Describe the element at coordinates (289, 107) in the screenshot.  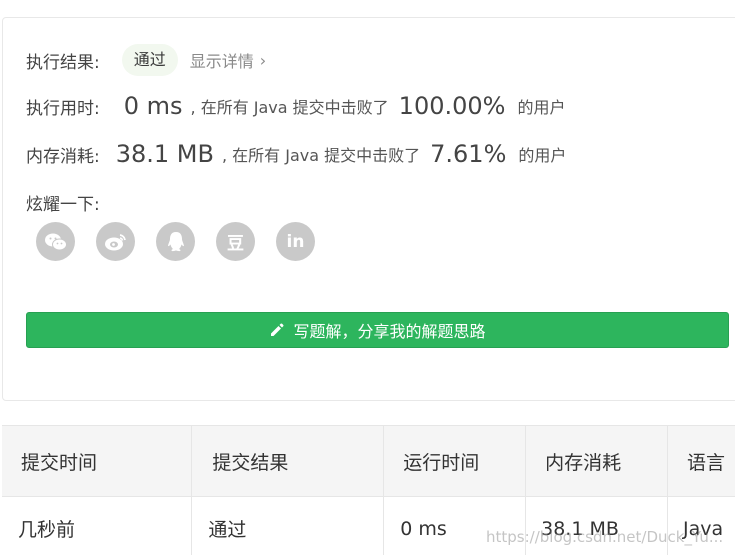
I see `runtime-beat-text: , 在所有 Java 提交中击败了` at that location.